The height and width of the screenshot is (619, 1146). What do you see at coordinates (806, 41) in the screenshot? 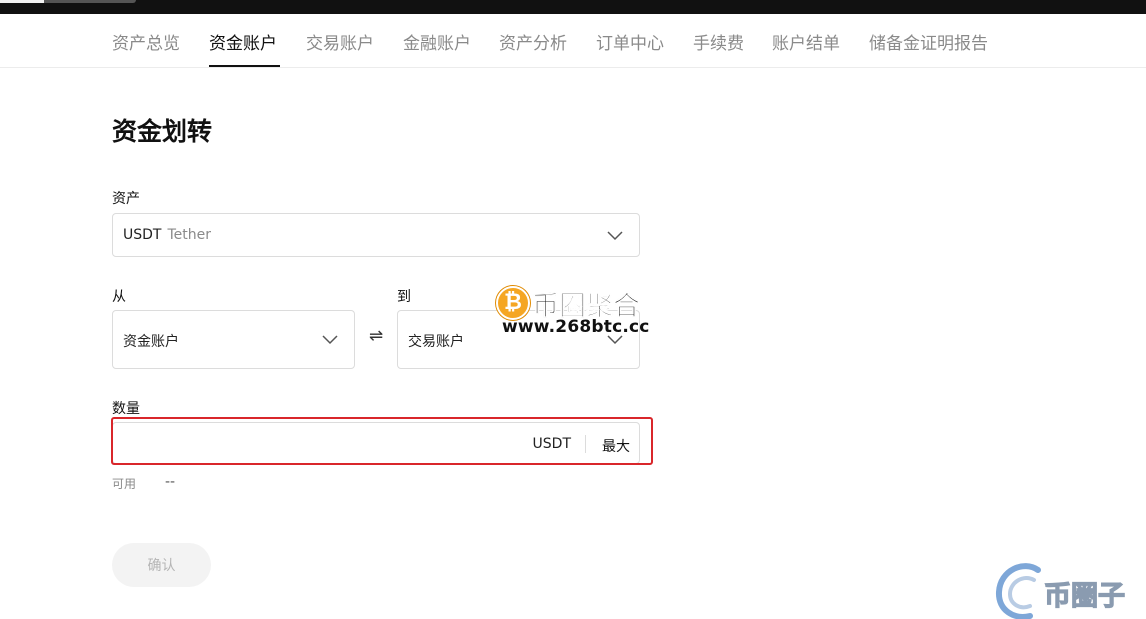
I see `nav-item-statements: 账户结单` at bounding box center [806, 41].